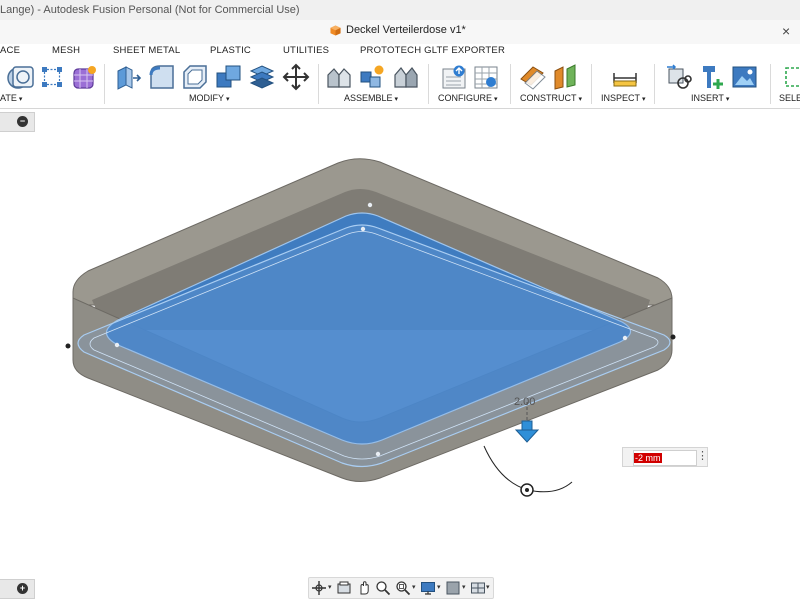  What do you see at coordinates (230, 50) in the screenshot?
I see `tab-plastic: PLASTIC` at bounding box center [230, 50].